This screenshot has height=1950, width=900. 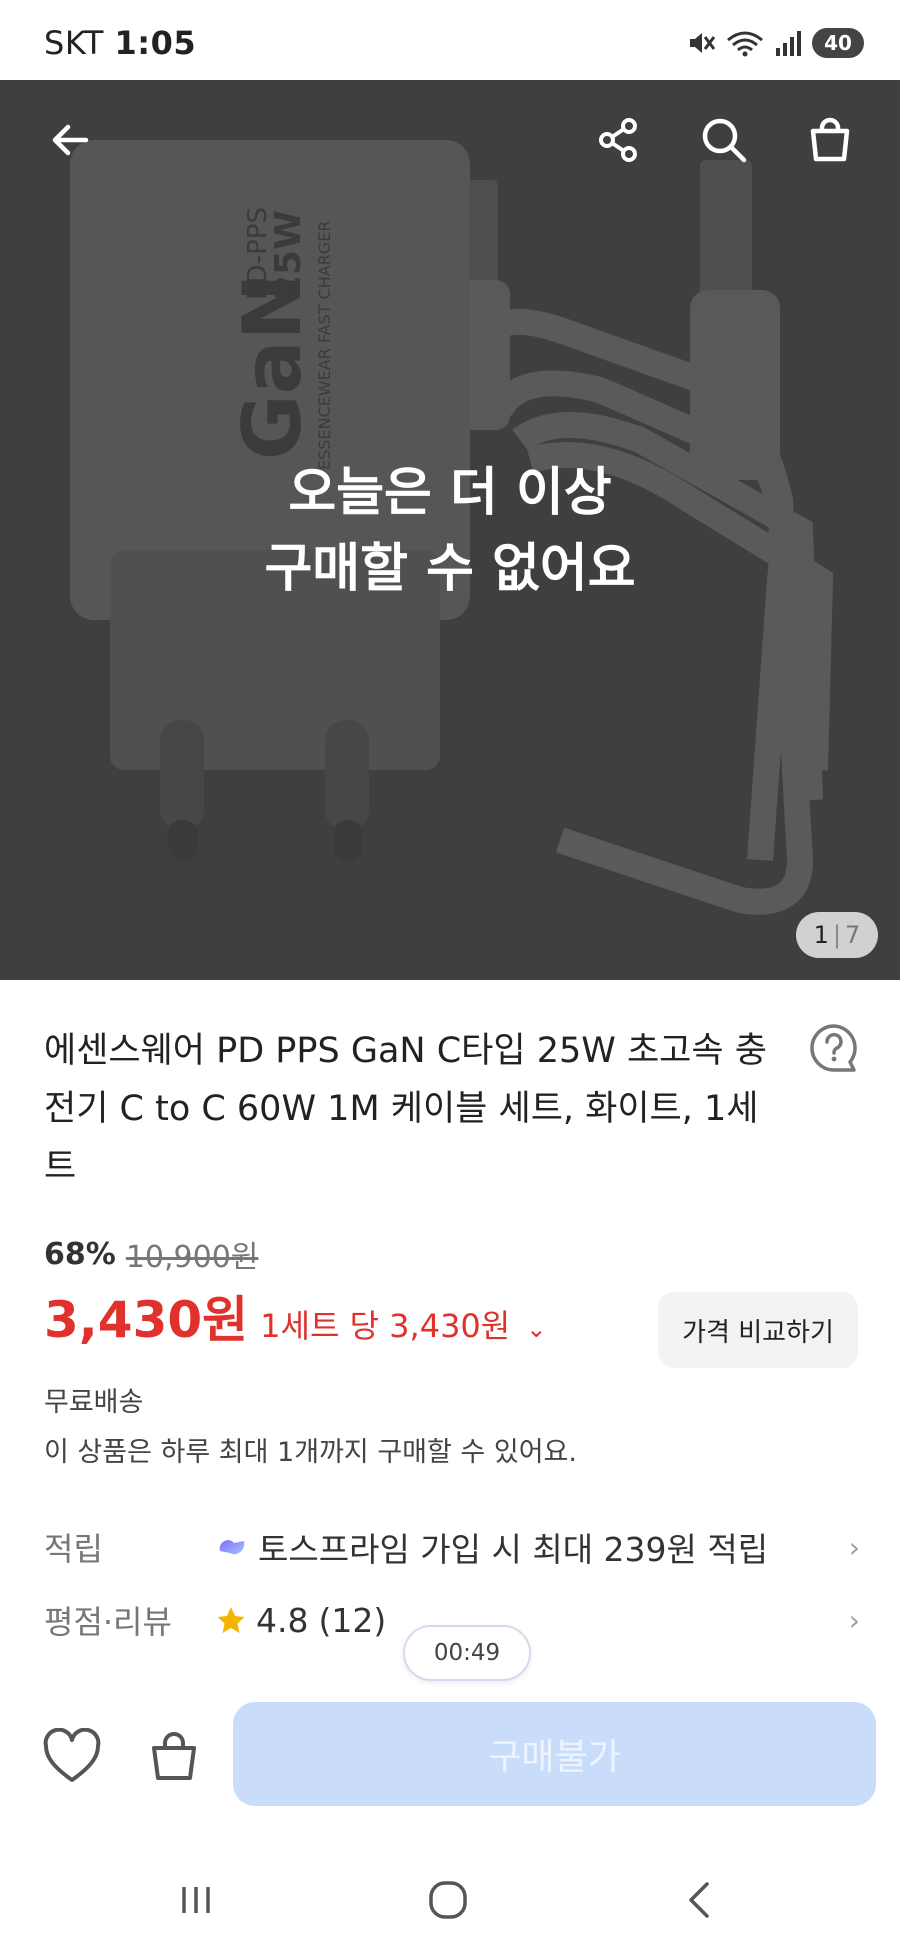 What do you see at coordinates (80, 1254) in the screenshot?
I see `discount-percent: 68%` at bounding box center [80, 1254].